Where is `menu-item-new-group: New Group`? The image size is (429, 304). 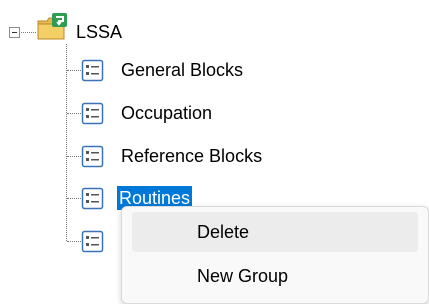
menu-item-new-group: New Group is located at coordinates (275, 276).